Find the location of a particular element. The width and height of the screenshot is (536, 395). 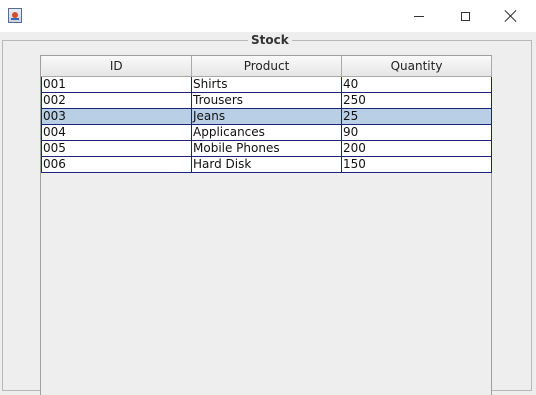

cell-id: 006 is located at coordinates (116, 164).